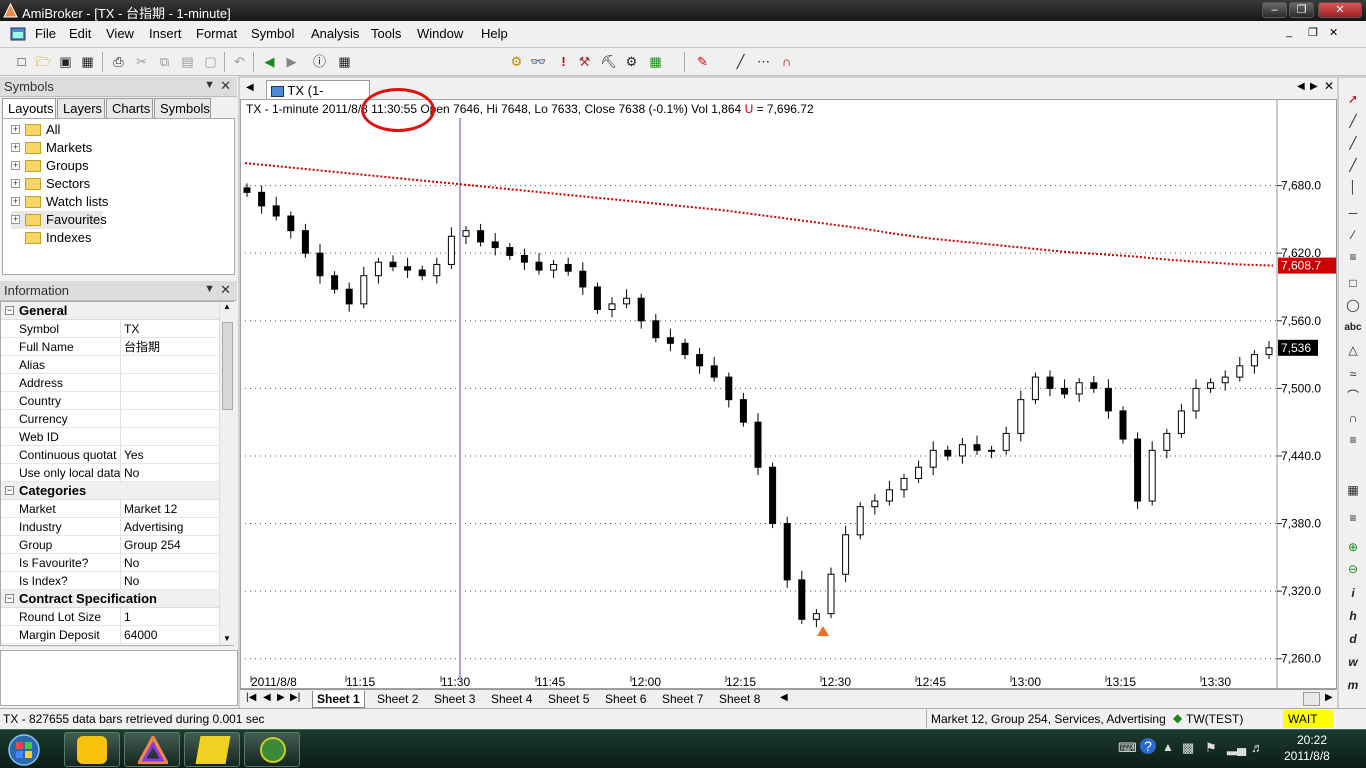 This screenshot has height=768, width=1366. I want to click on first-sheet-icon: |◀, so click(251, 697).